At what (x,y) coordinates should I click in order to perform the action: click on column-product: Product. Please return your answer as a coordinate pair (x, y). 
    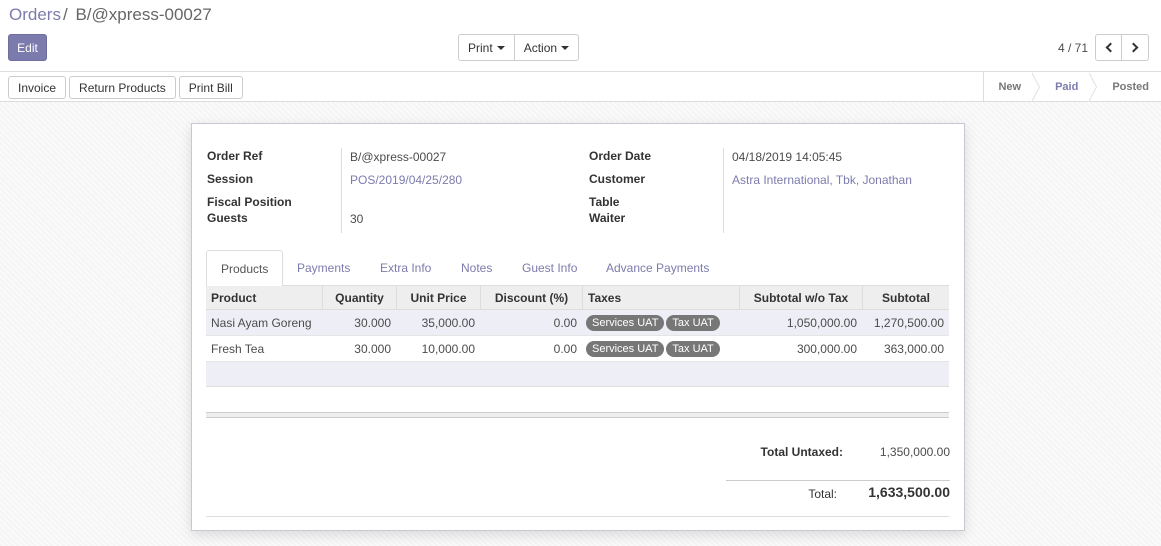
    Looking at the image, I should click on (264, 297).